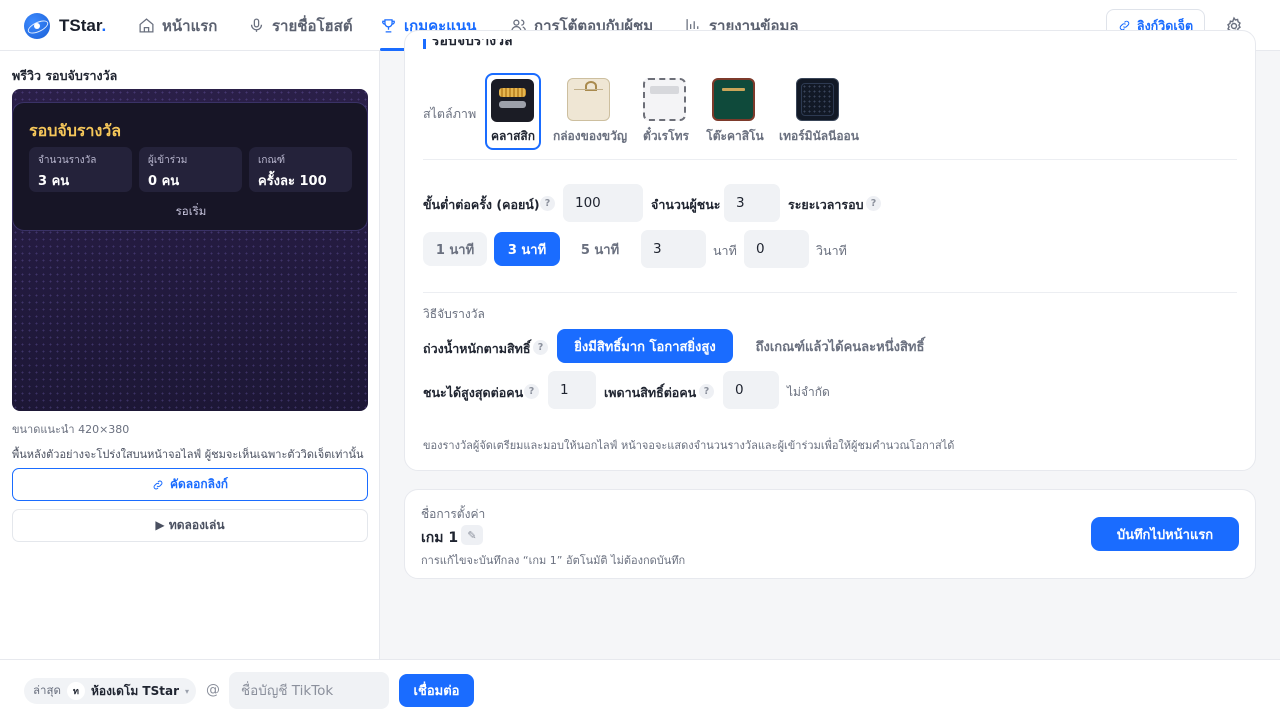 This screenshot has height=720, width=1280. What do you see at coordinates (309, 690) in the screenshot?
I see `tiktok-account-input` at bounding box center [309, 690].